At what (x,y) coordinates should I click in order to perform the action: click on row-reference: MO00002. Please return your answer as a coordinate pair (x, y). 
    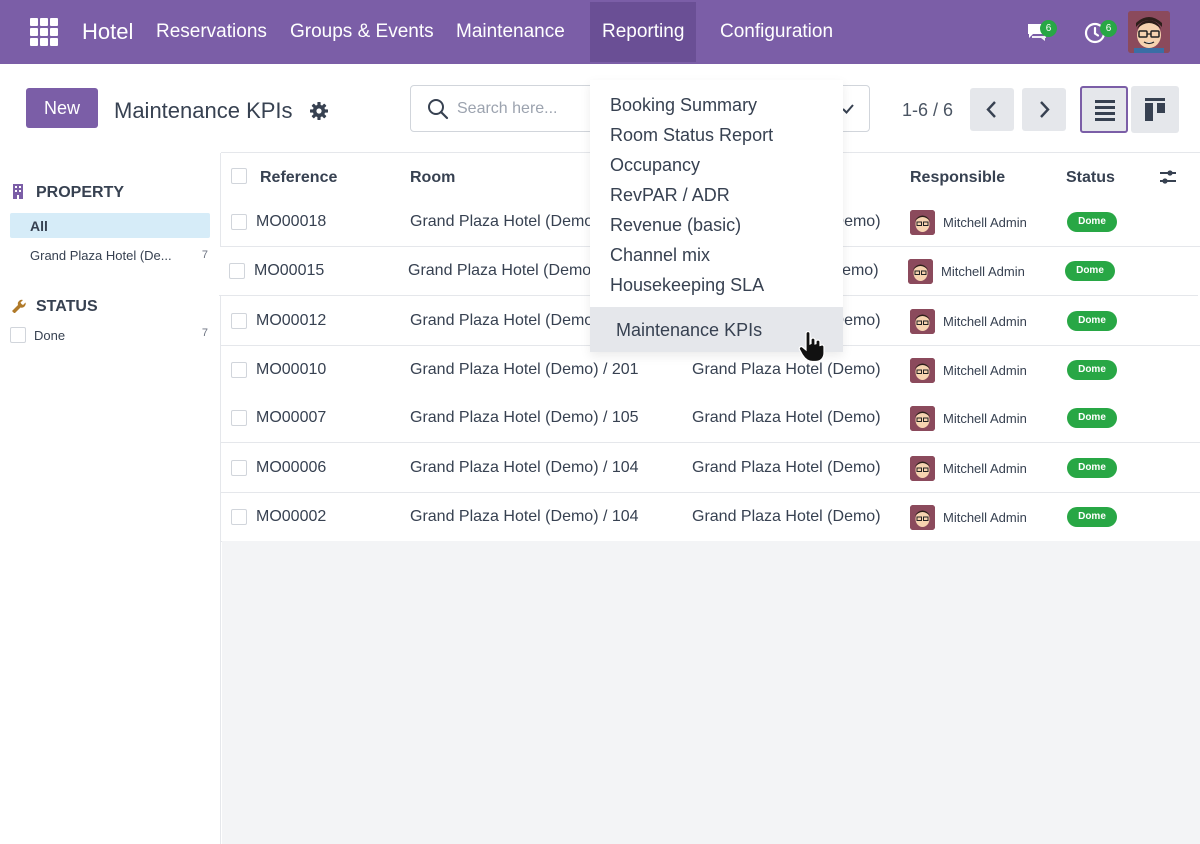
    Looking at the image, I should click on (291, 516).